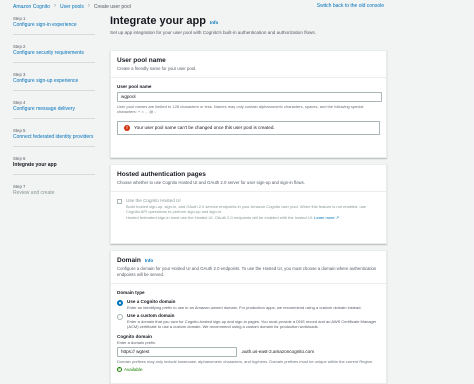  I want to click on cognito-domain-field-hint: Enter a domain prefix., so click(137, 343).